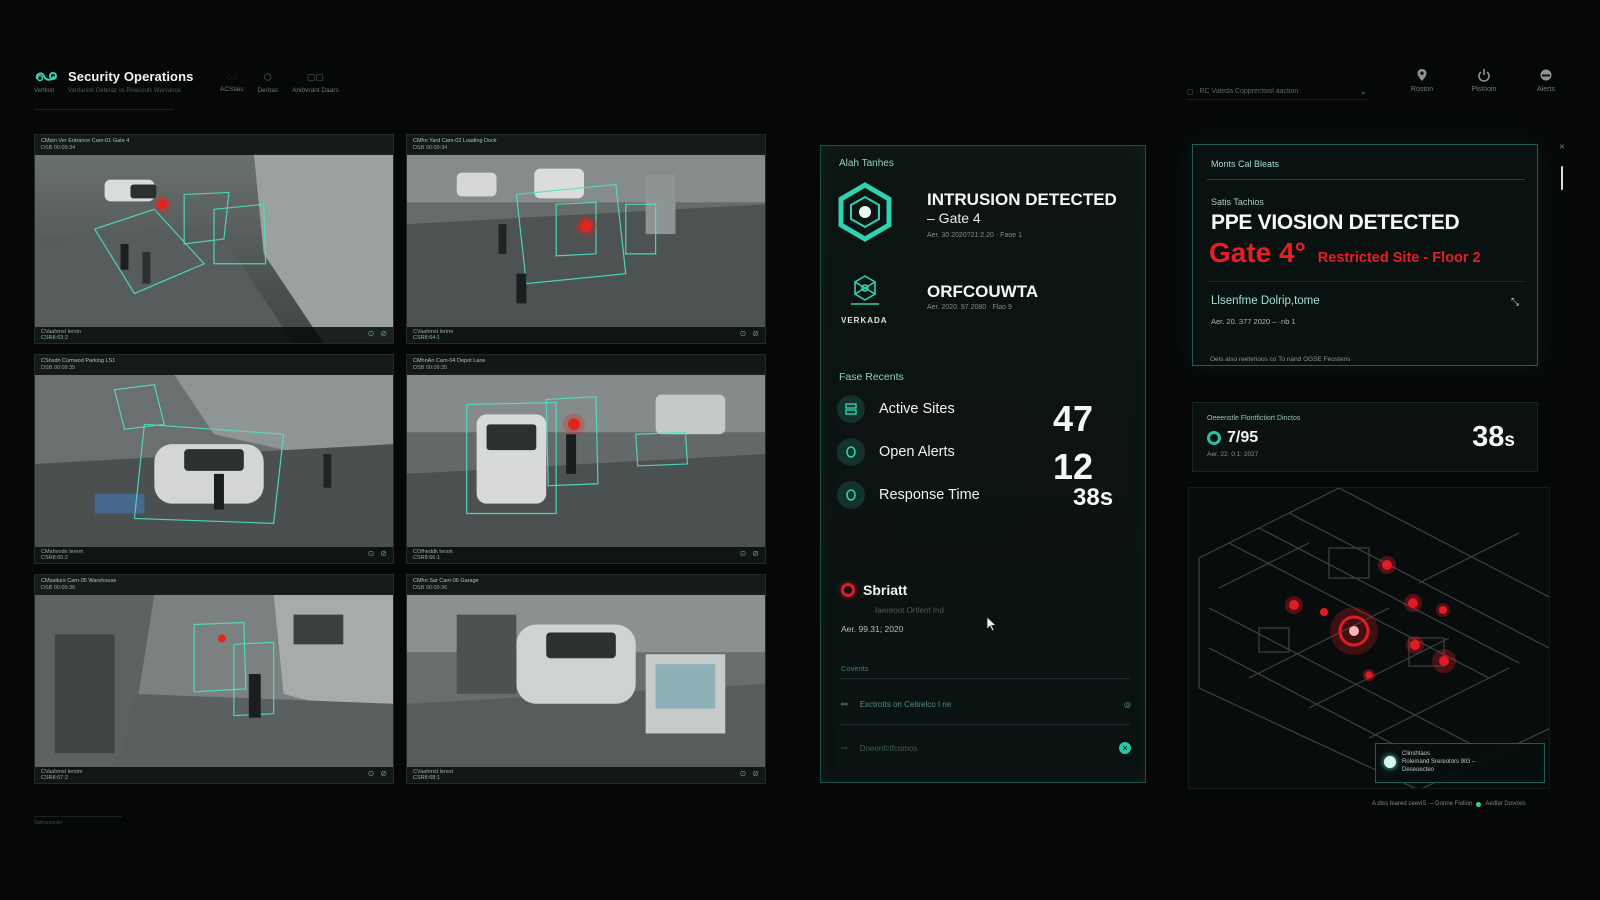  I want to click on camera-footer-line: CSR8:68:1, so click(426, 778).